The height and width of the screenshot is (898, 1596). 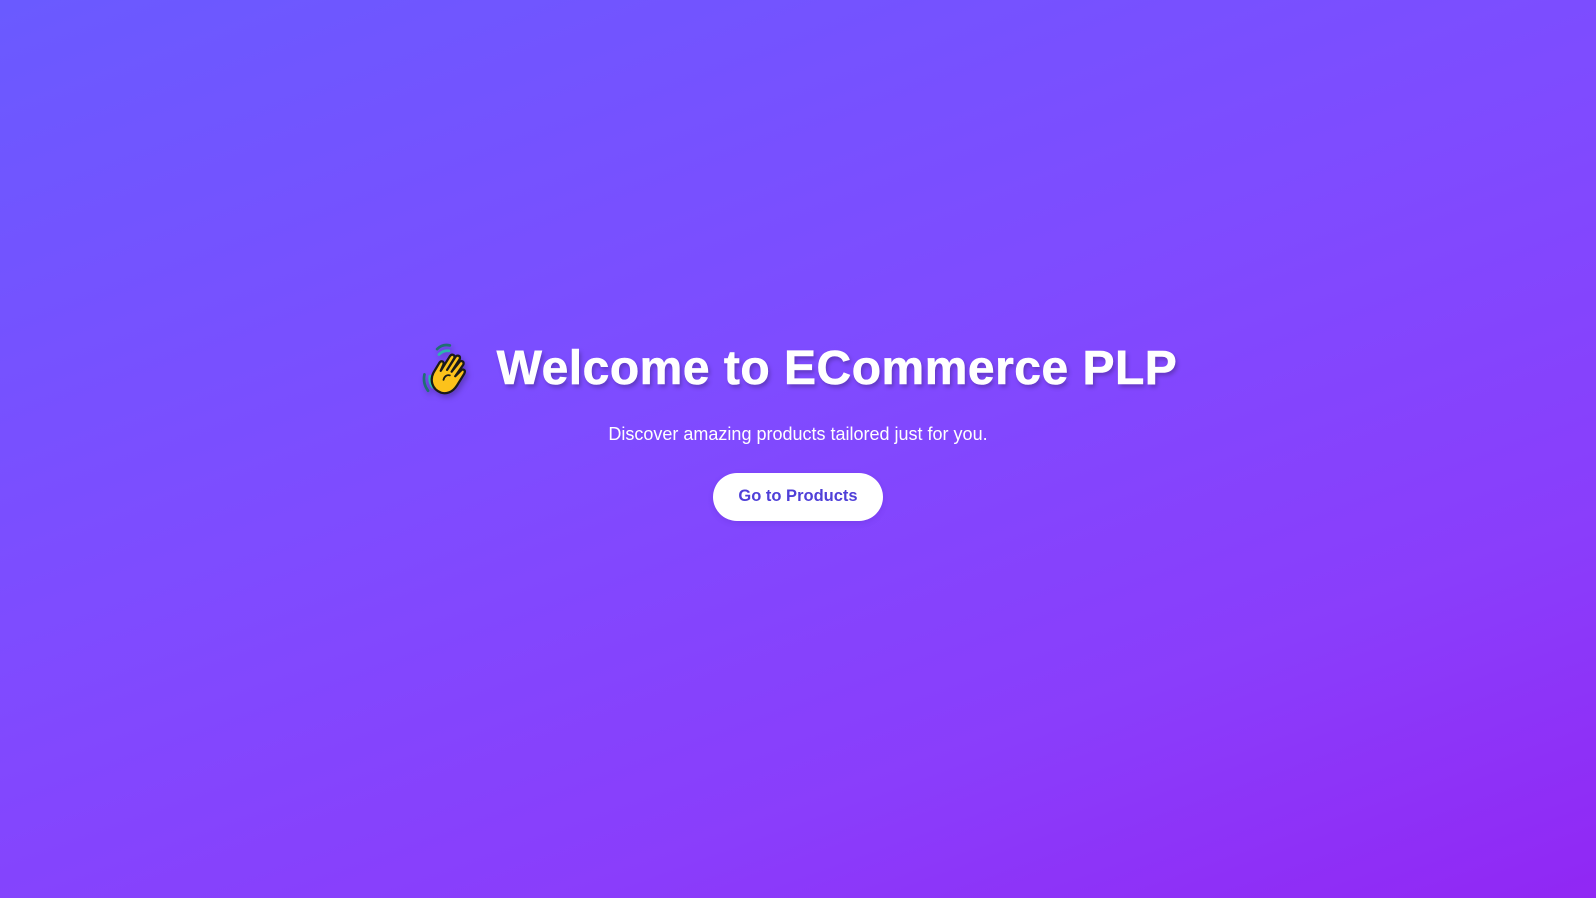 I want to click on title-row: Welcome to ECommerce PLP, so click(x=798, y=369).